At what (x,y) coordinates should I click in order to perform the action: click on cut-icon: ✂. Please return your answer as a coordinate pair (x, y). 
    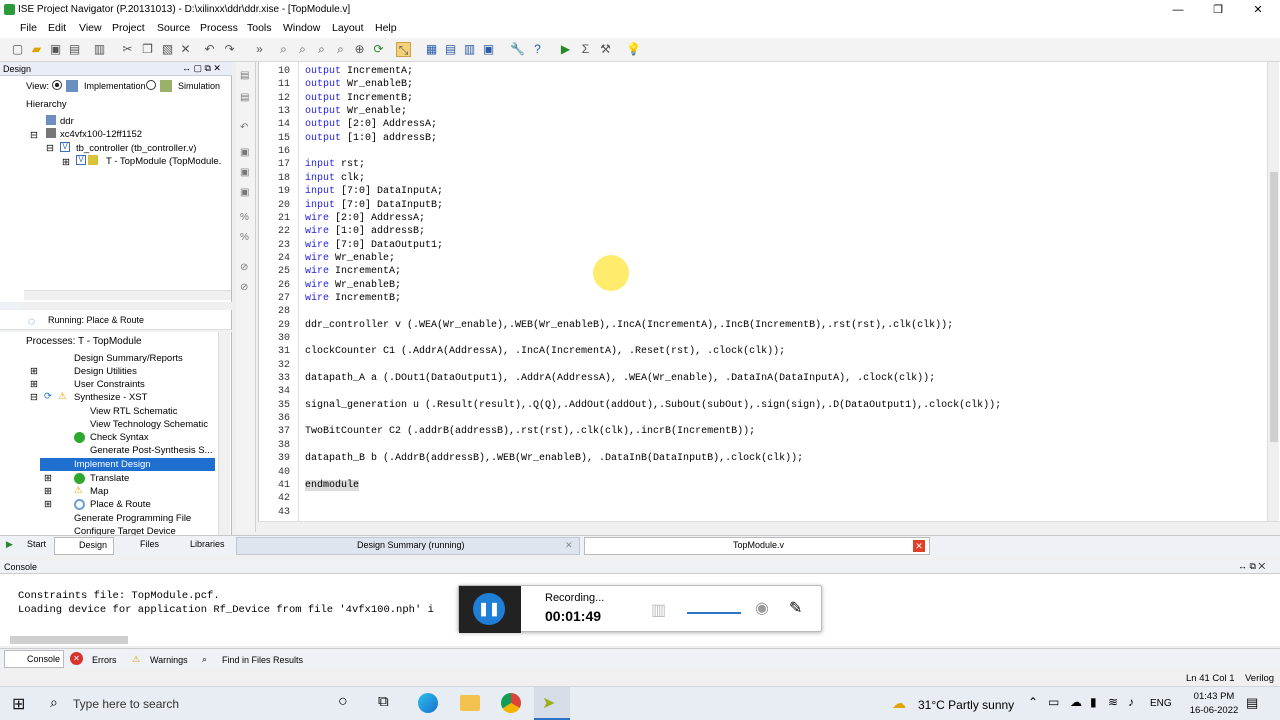
    Looking at the image, I should click on (127, 49).